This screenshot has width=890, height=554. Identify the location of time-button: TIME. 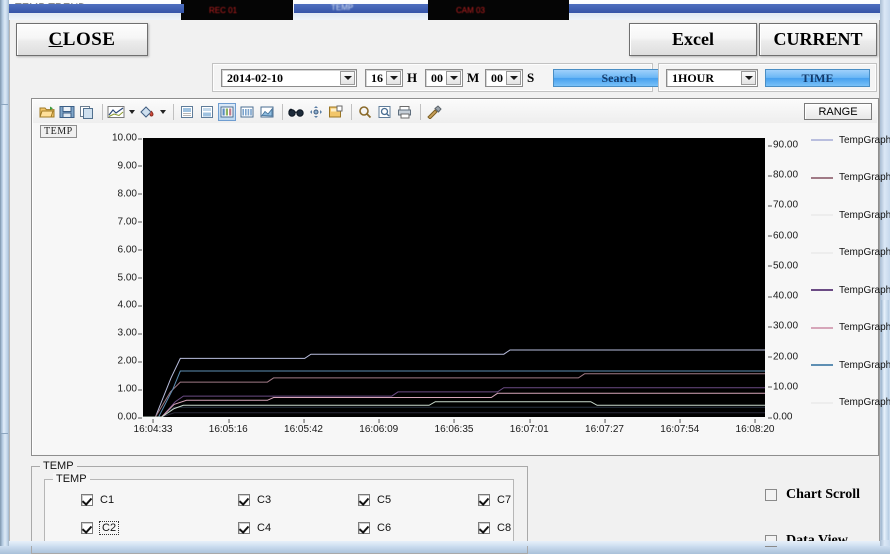
(817, 78).